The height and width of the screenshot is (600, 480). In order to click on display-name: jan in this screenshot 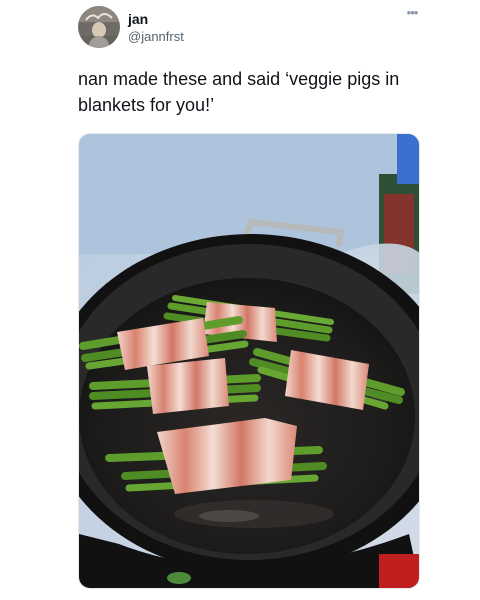, I will do `click(138, 19)`.